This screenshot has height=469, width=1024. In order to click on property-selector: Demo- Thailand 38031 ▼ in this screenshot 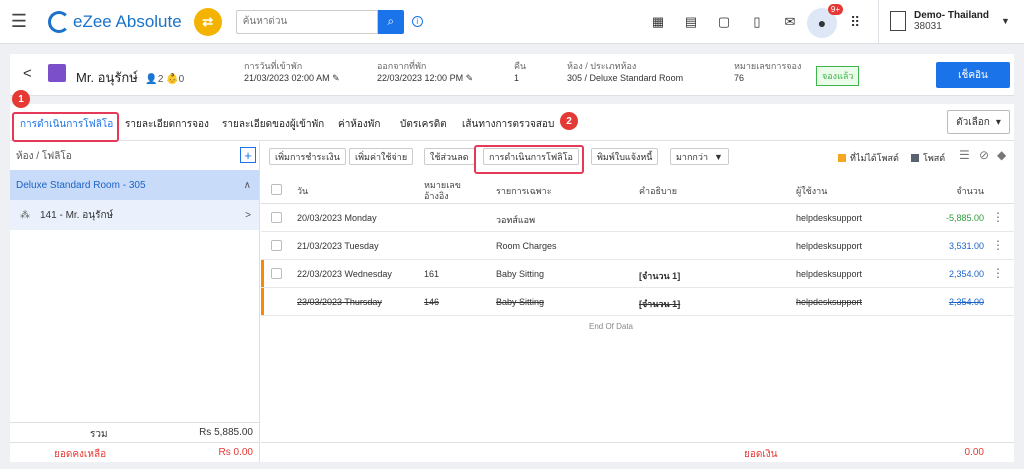, I will do `click(950, 21)`.